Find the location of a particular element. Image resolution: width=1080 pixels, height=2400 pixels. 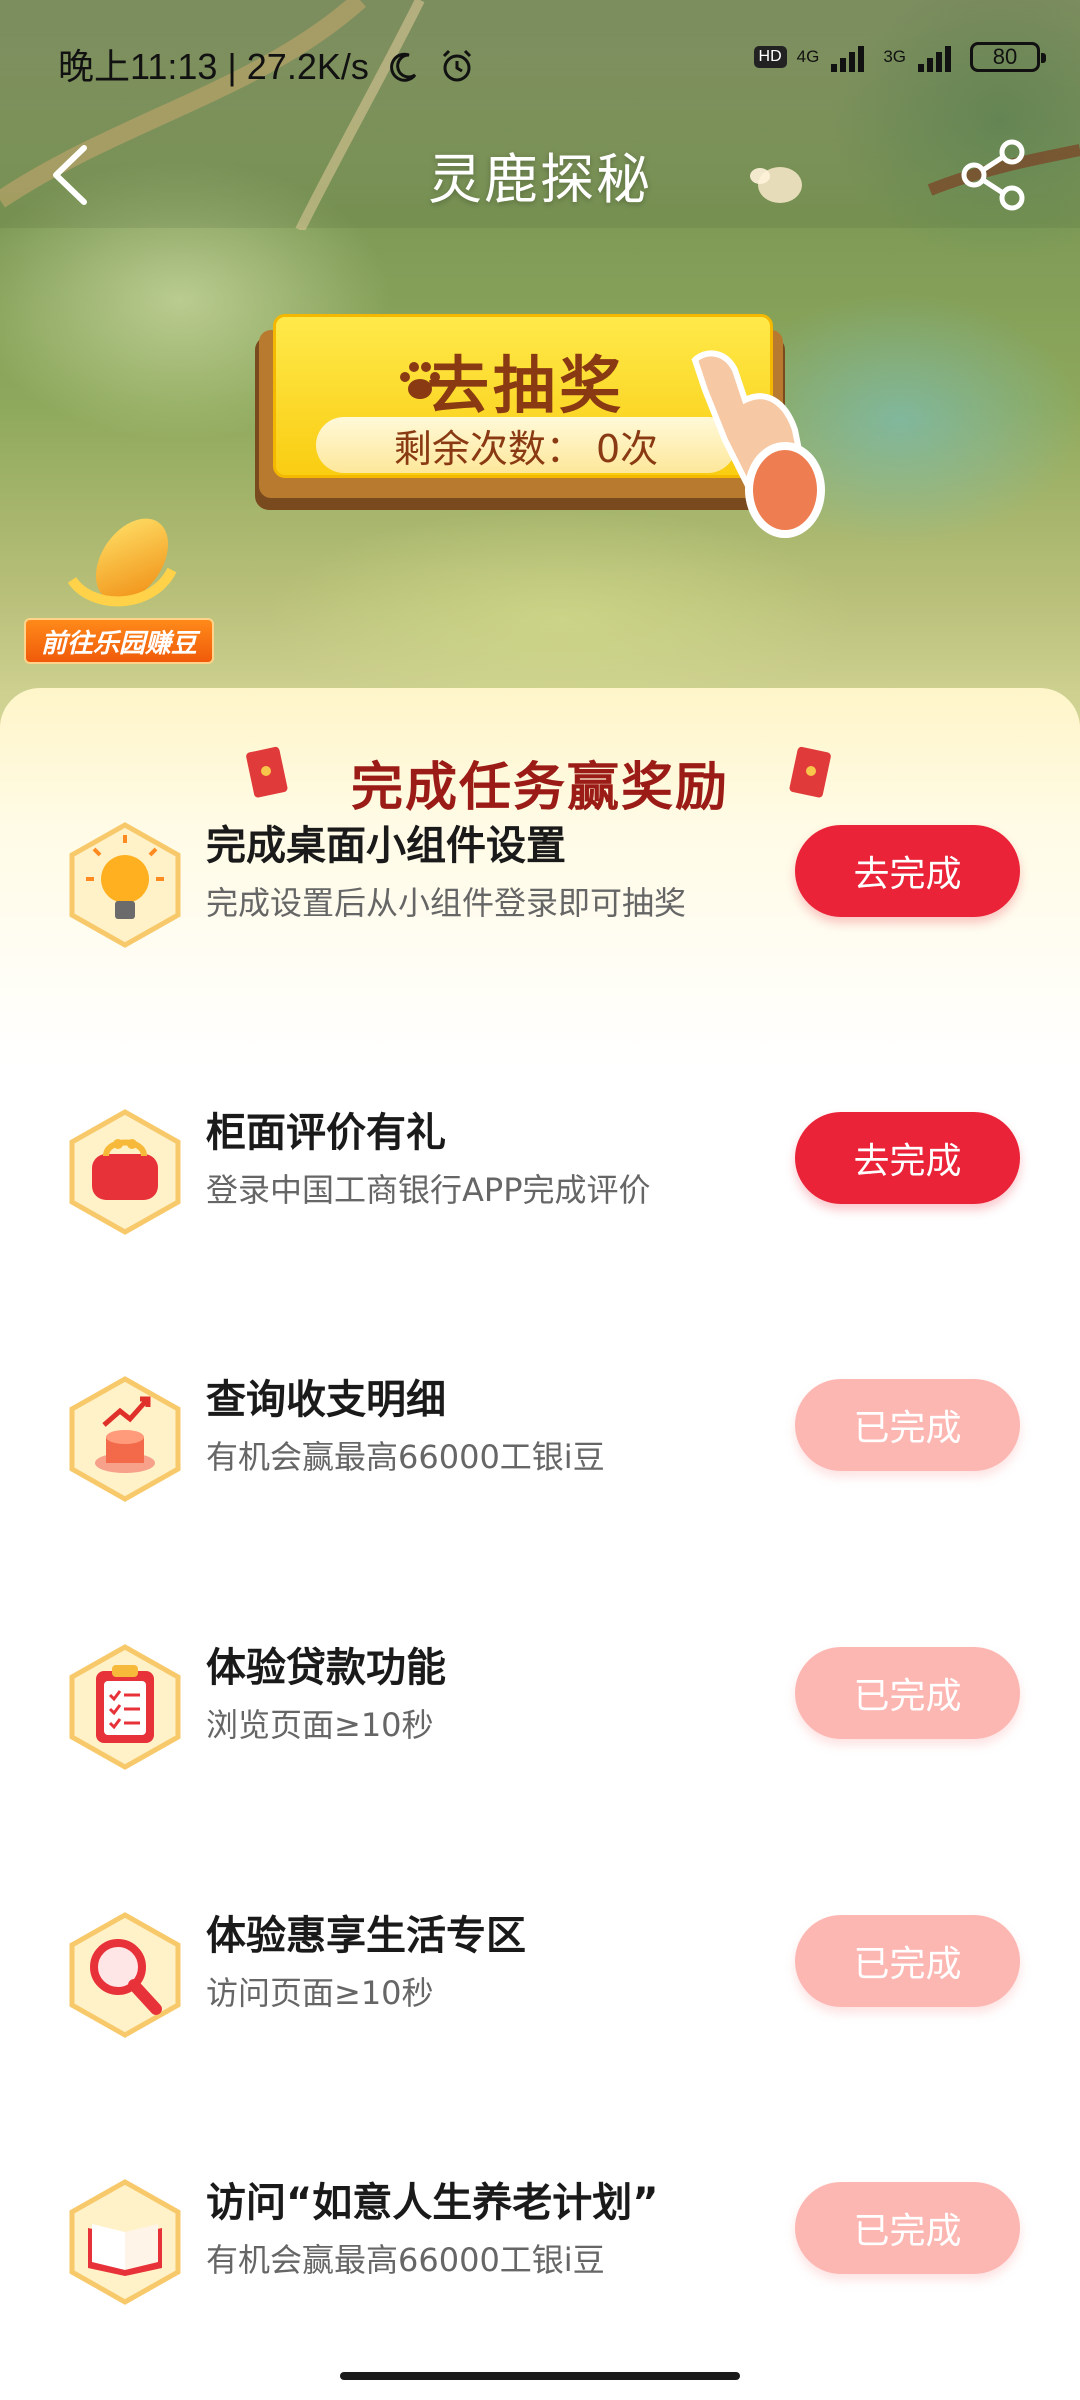

status-time: 晚上11:13 | 27.2K/s is located at coordinates (267, 64).